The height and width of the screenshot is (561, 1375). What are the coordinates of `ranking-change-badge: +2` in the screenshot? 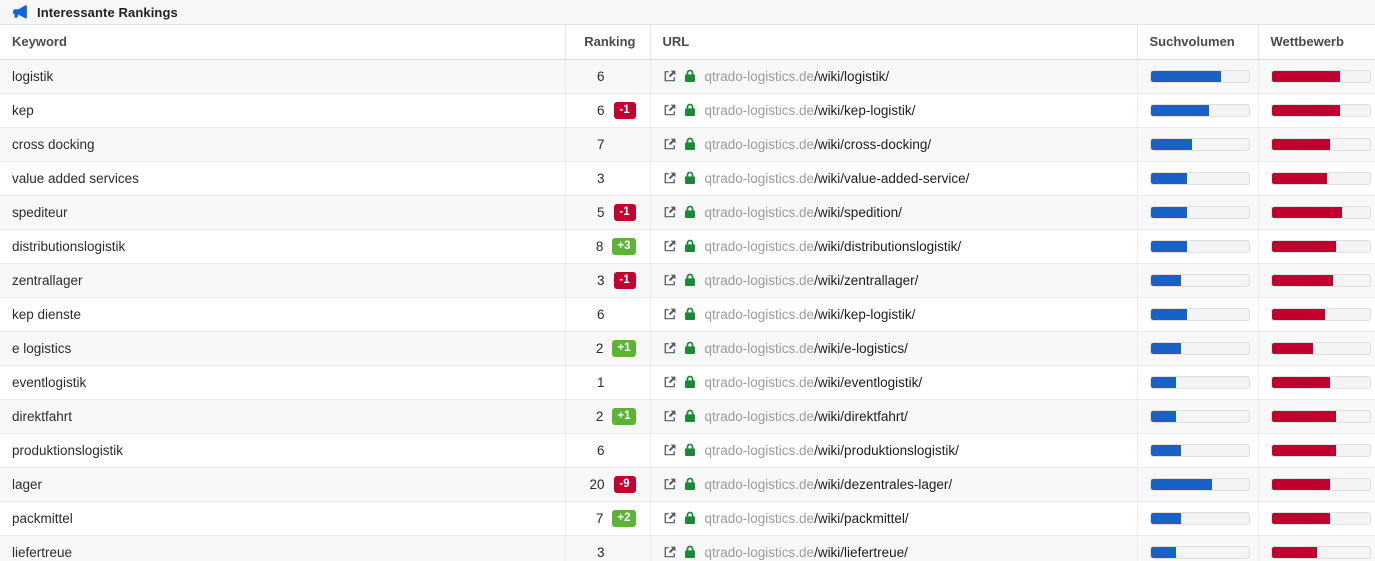 It's located at (624, 518).